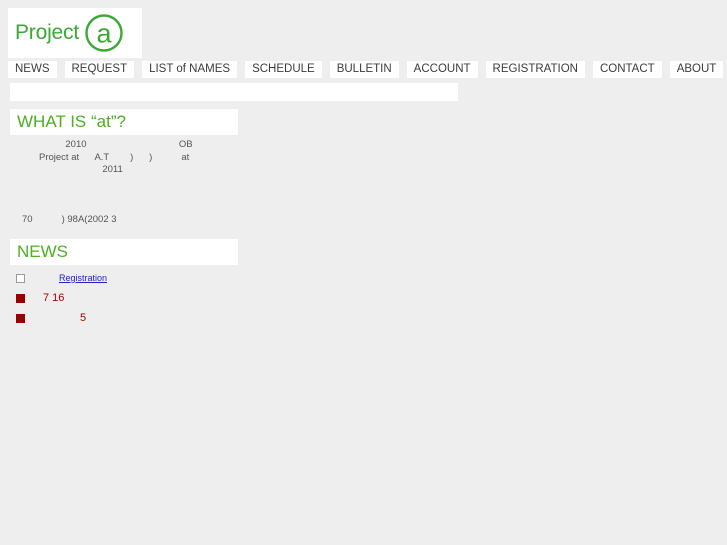  Describe the element at coordinates (83, 318) in the screenshot. I see `news-item-label: 5` at that location.